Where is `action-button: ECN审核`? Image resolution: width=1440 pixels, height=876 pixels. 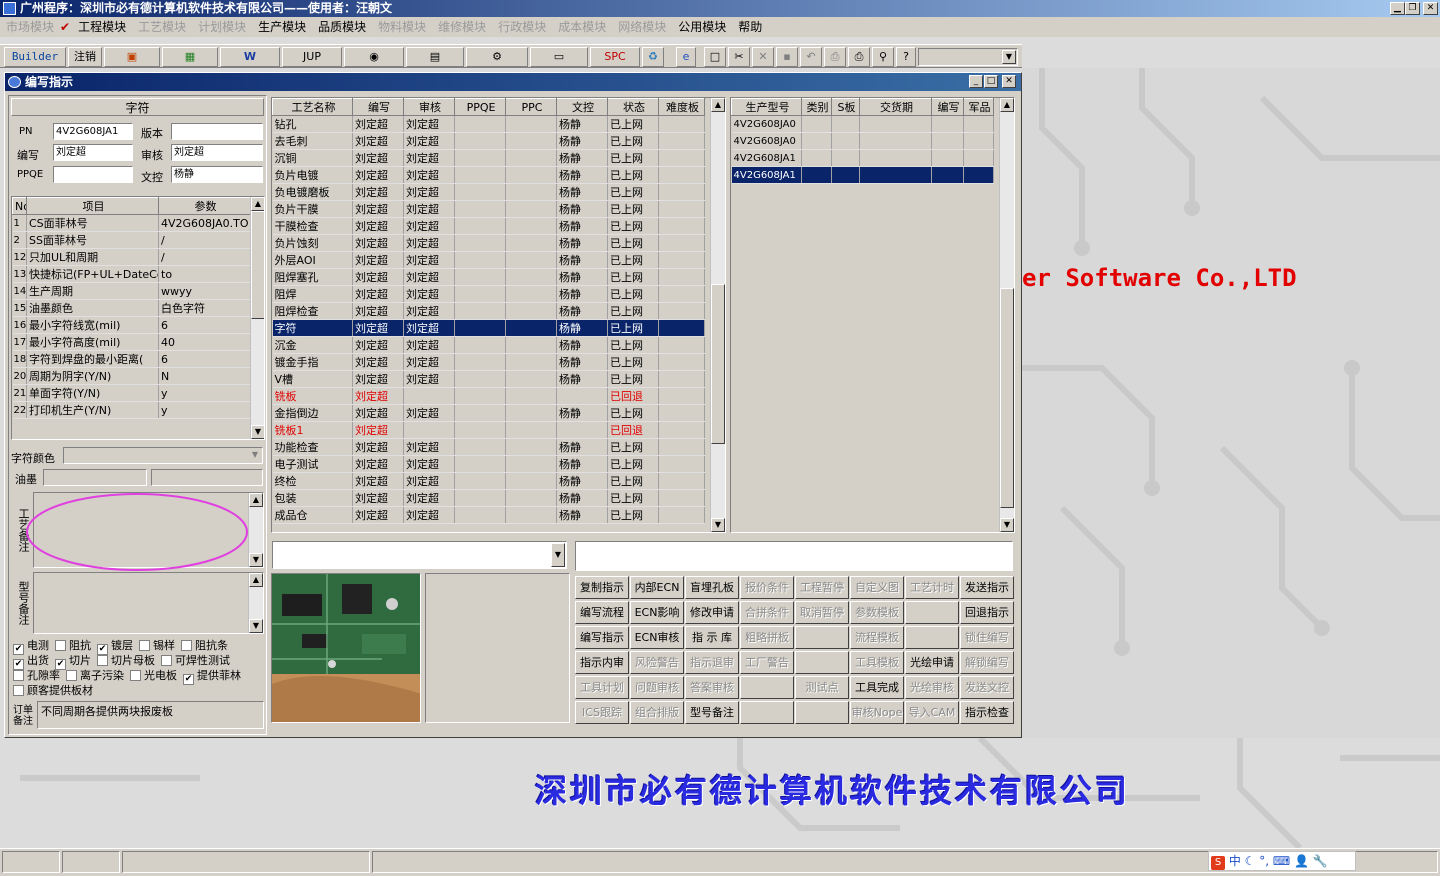
action-button: ECN审核 is located at coordinates (657, 637).